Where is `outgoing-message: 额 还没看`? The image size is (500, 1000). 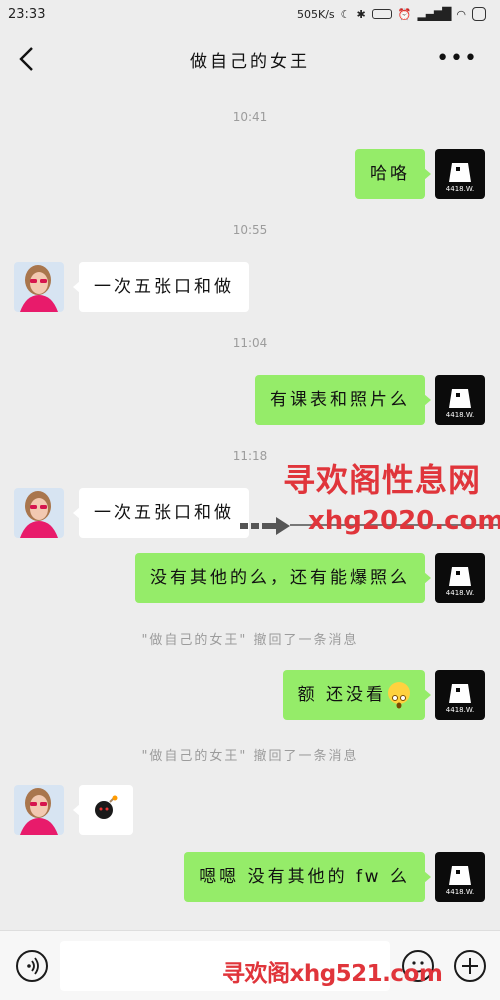 outgoing-message: 额 还没看 is located at coordinates (357, 695).